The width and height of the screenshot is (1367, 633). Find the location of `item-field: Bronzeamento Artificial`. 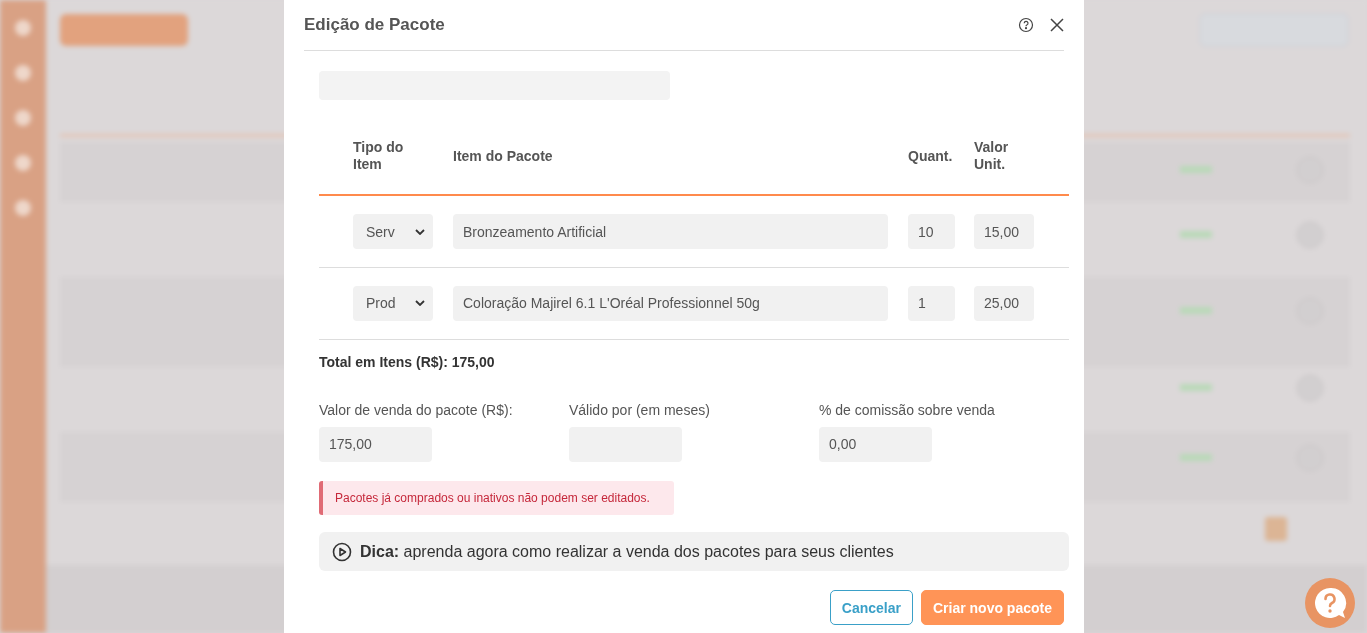

item-field: Bronzeamento Artificial is located at coordinates (670, 232).